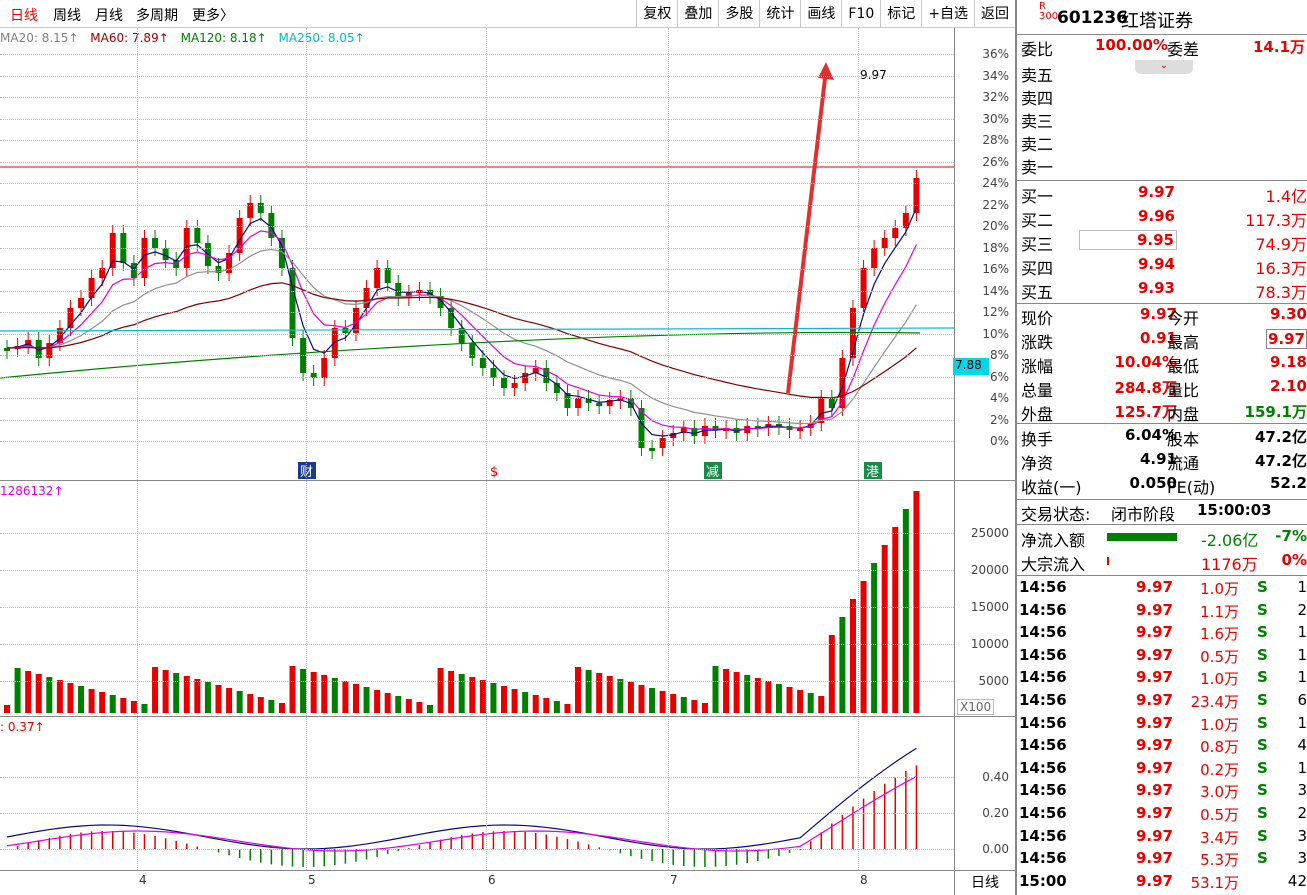 The width and height of the screenshot is (1307, 895). Describe the element at coordinates (900, 14) in the screenshot. I see `mark-button: 标记` at that location.